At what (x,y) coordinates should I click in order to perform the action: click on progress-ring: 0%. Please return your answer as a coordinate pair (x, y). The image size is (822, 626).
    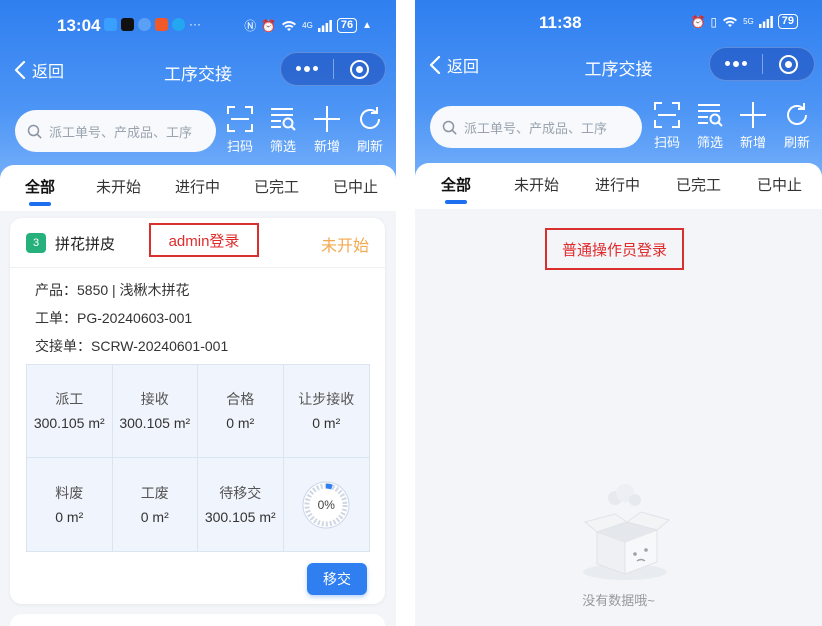
    Looking at the image, I should click on (326, 505).